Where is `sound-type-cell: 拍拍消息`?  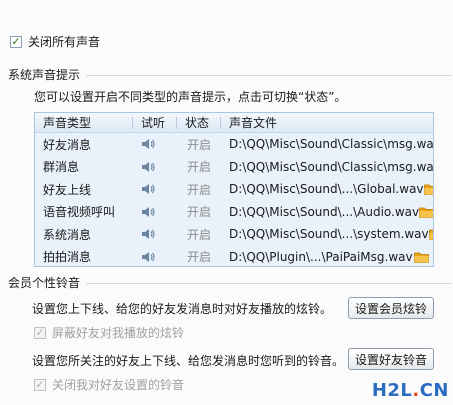 sound-type-cell: 拍拍消息 is located at coordinates (67, 257).